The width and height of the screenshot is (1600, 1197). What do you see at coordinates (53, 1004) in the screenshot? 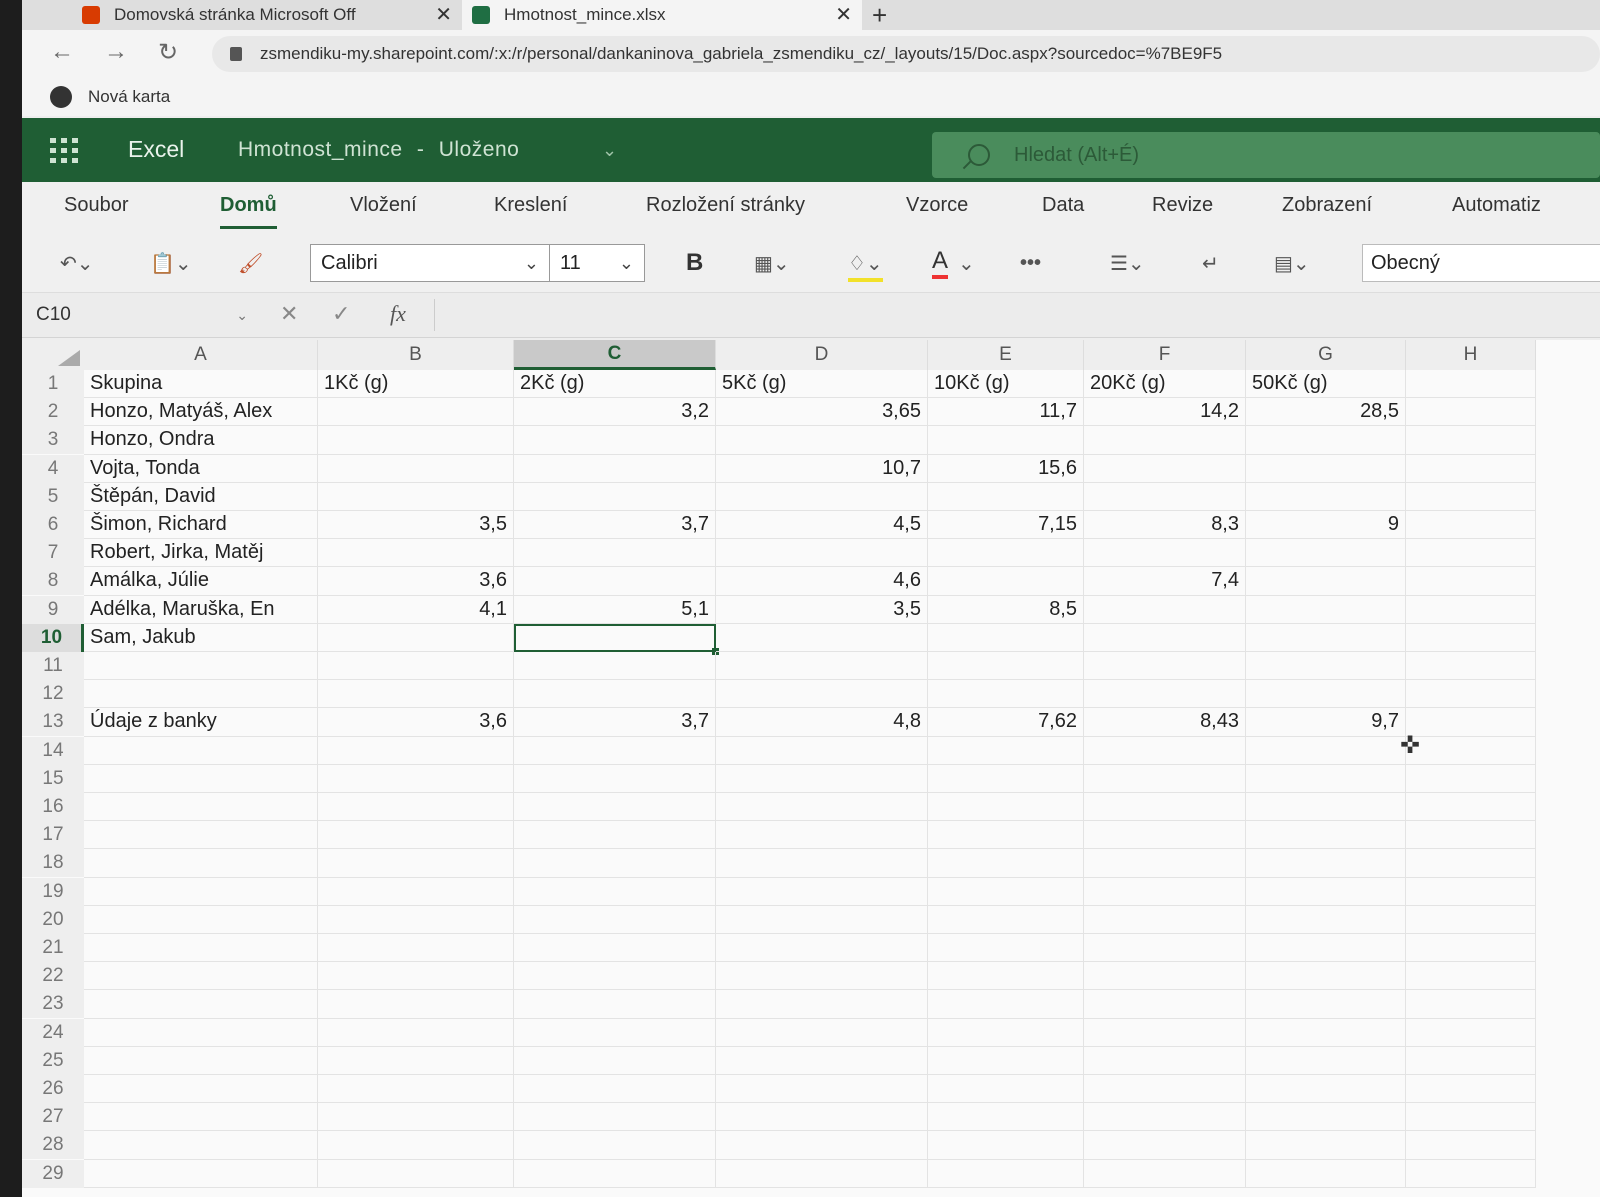
I see `row-header-23: 23` at bounding box center [53, 1004].